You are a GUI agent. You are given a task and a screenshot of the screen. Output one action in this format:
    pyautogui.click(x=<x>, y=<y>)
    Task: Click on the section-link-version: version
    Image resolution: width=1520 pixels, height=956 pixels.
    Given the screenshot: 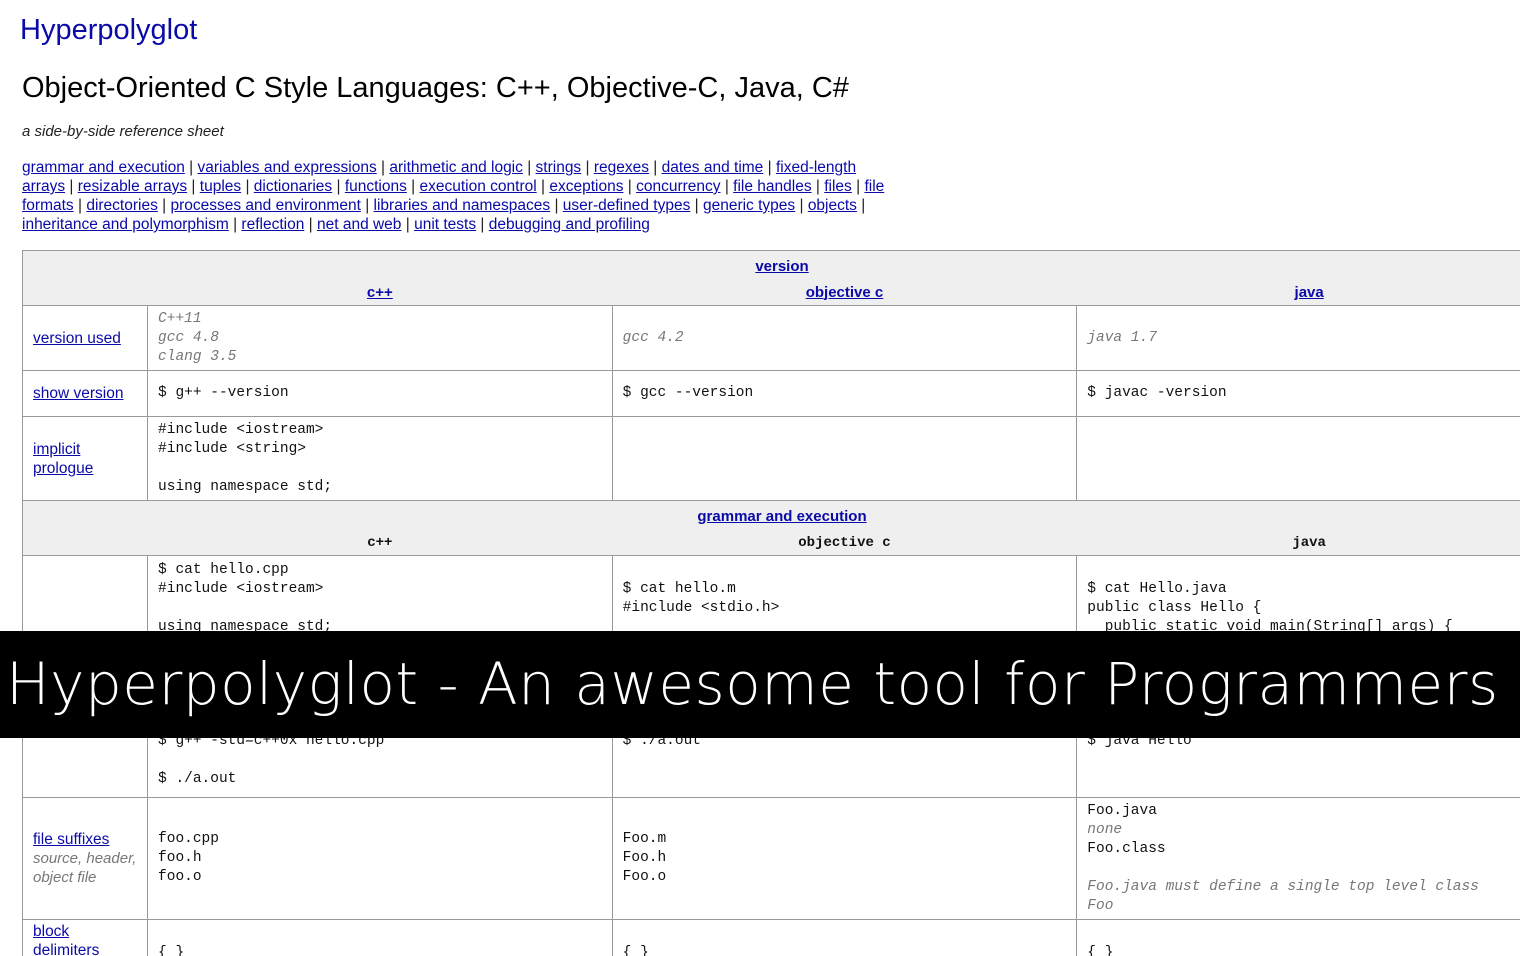 What is the action you would take?
    pyautogui.click(x=781, y=266)
    